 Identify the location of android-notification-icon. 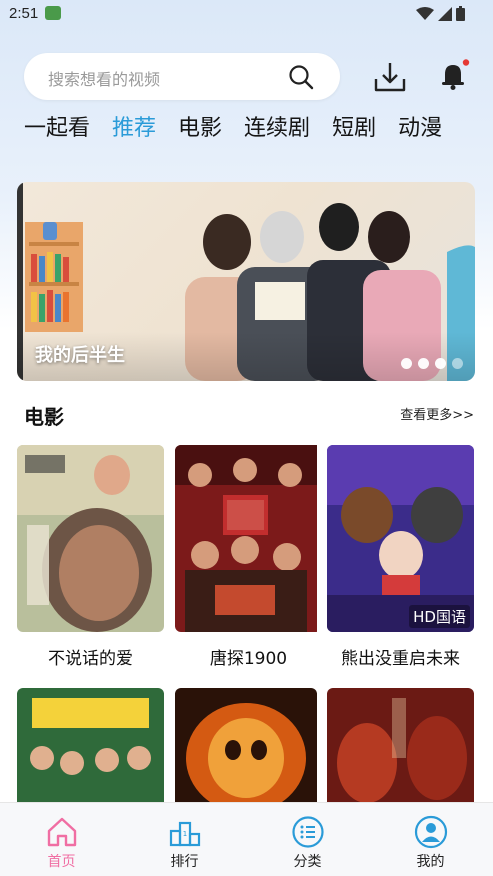
(53, 13).